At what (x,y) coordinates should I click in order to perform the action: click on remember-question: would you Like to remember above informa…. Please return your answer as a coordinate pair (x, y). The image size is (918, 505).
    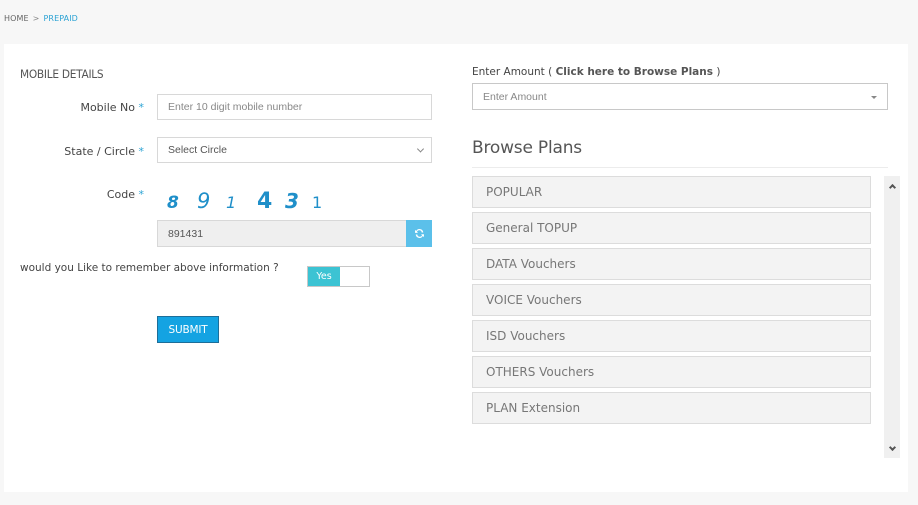
    Looking at the image, I should click on (149, 268).